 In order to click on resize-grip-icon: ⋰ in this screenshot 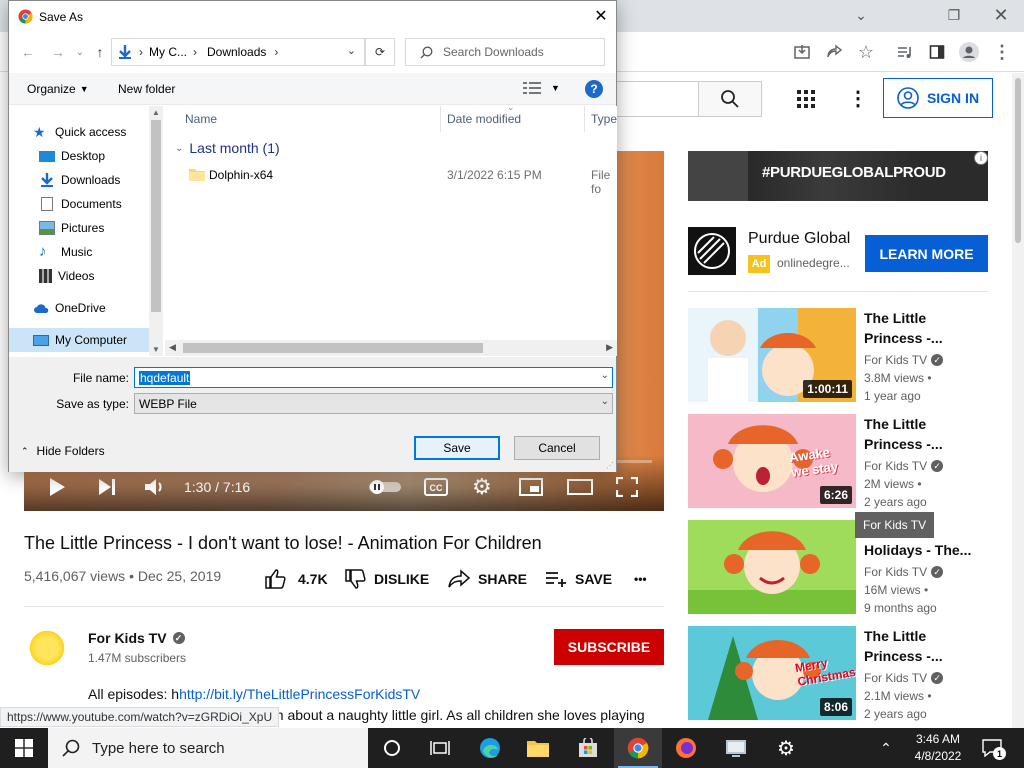, I will do `click(610, 465)`.